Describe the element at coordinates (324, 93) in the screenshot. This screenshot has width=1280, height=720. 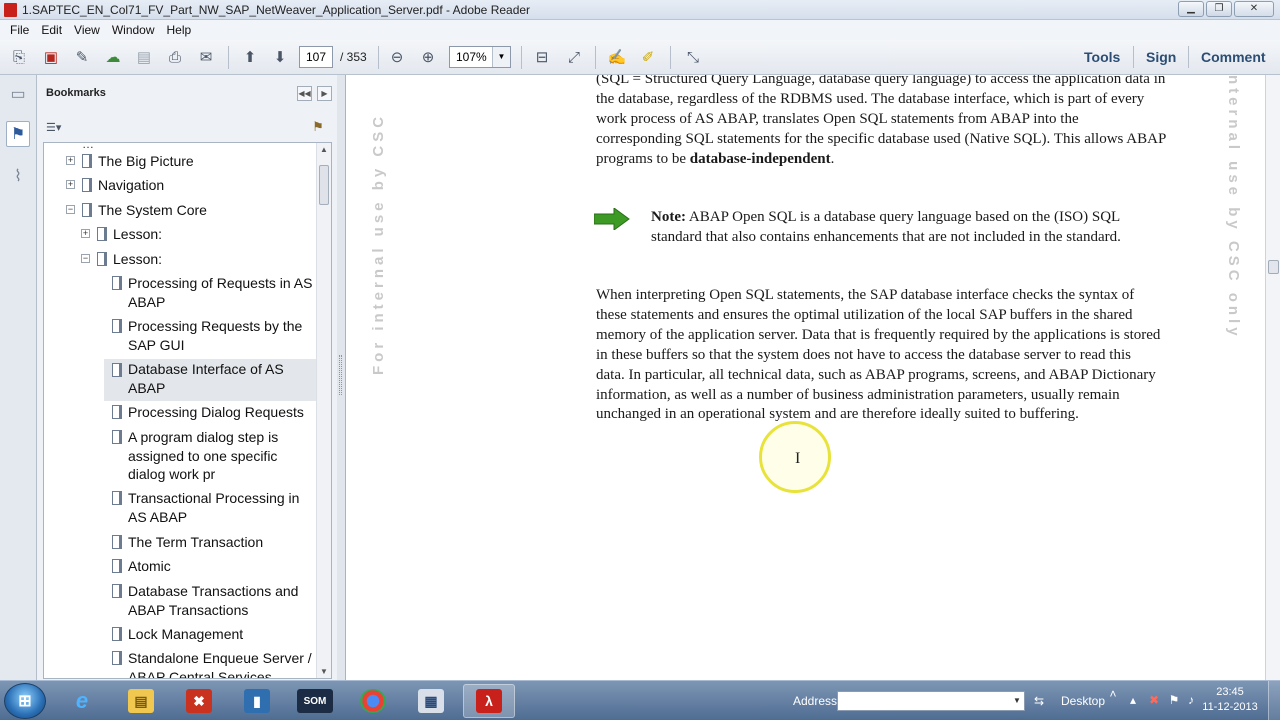
I see `expand-panel-button: ▶` at that location.